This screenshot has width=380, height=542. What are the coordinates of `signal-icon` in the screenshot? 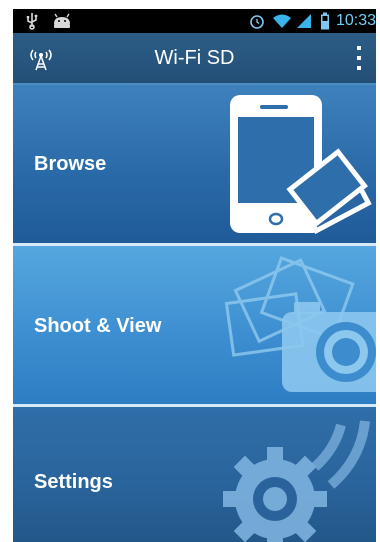 It's located at (305, 21).